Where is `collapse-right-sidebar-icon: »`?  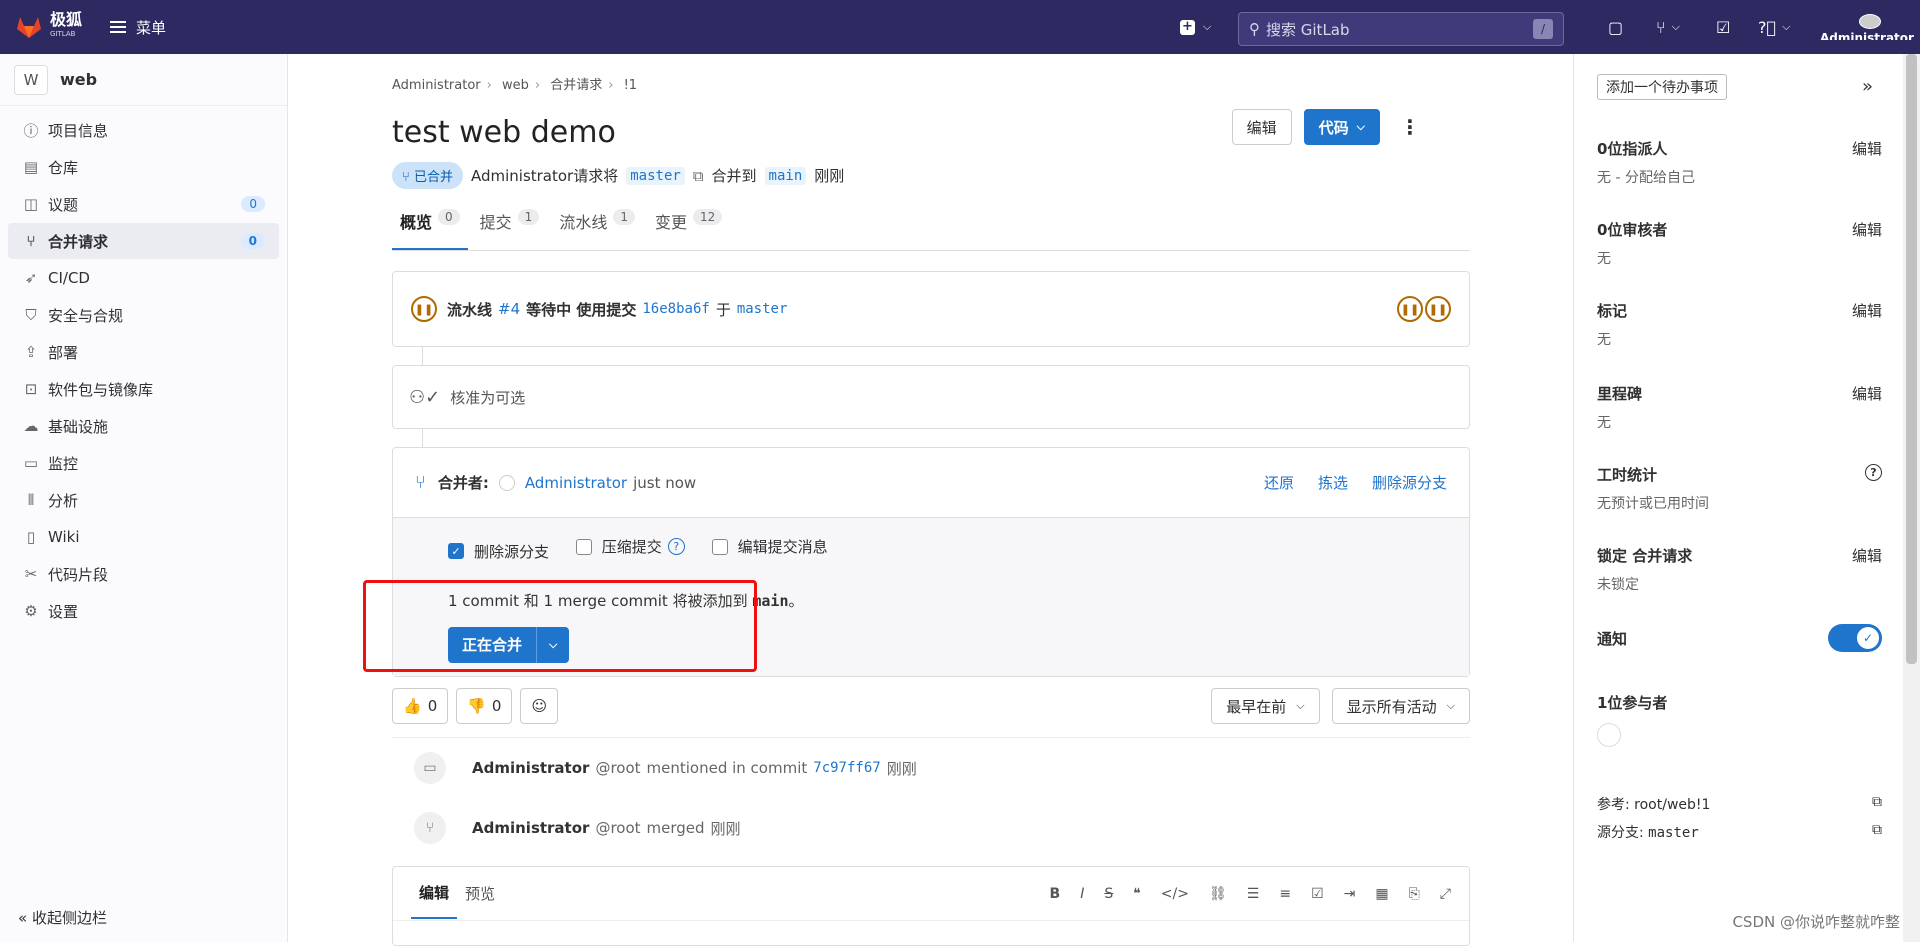 collapse-right-sidebar-icon: » is located at coordinates (1867, 86).